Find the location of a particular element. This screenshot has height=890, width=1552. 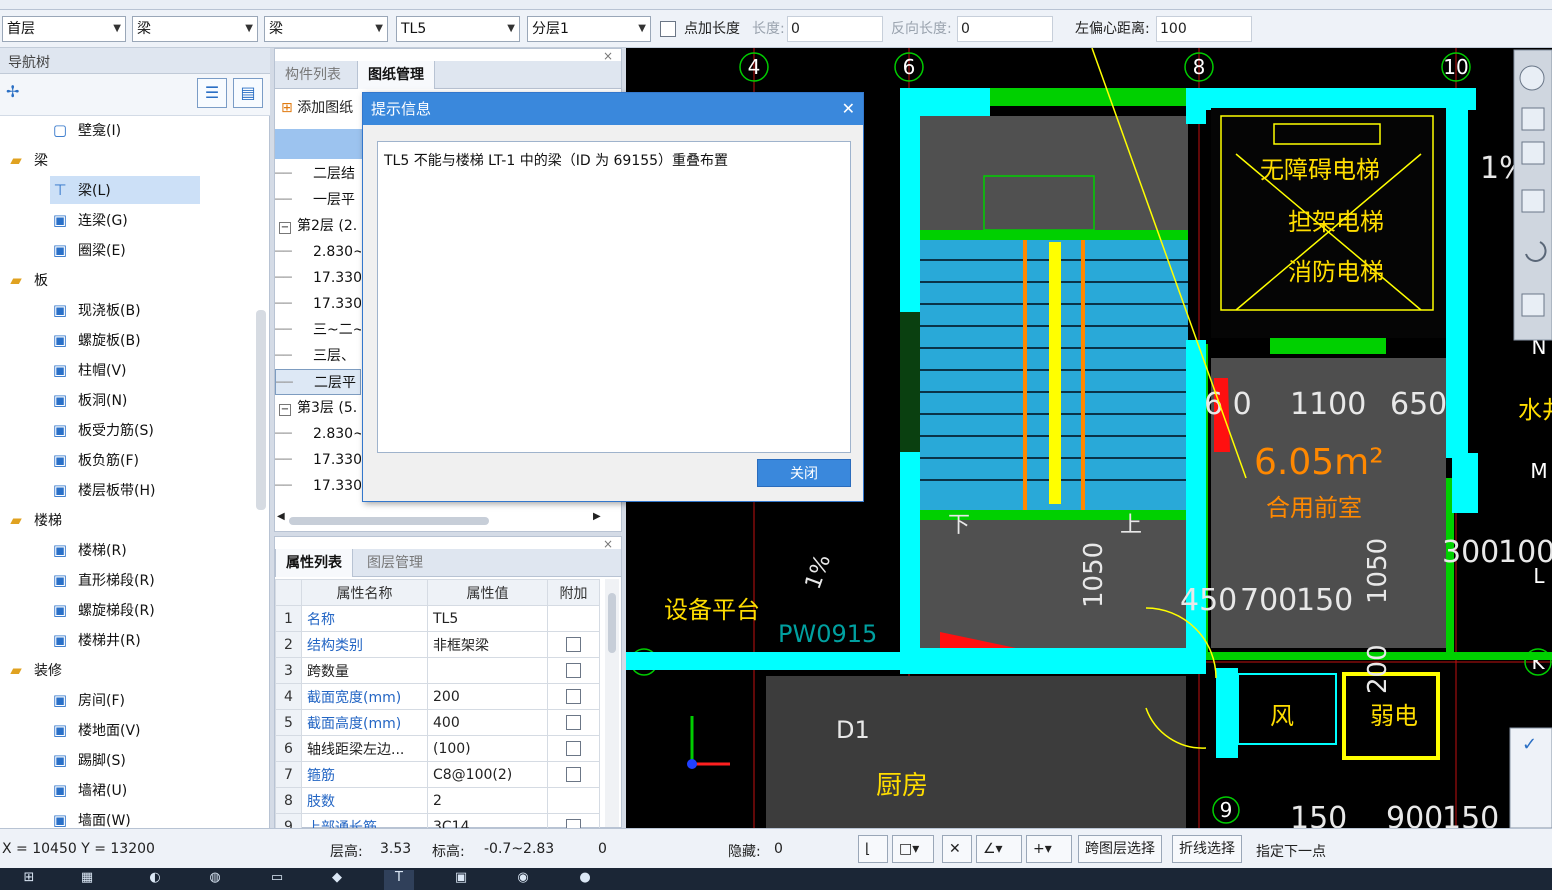

taskbar-app-icon: T is located at coordinates (399, 880).